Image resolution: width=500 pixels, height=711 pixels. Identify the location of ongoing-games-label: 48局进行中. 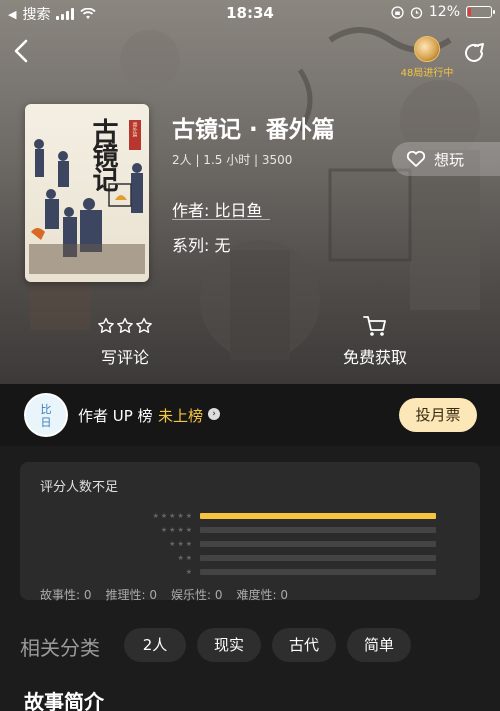
(427, 73).